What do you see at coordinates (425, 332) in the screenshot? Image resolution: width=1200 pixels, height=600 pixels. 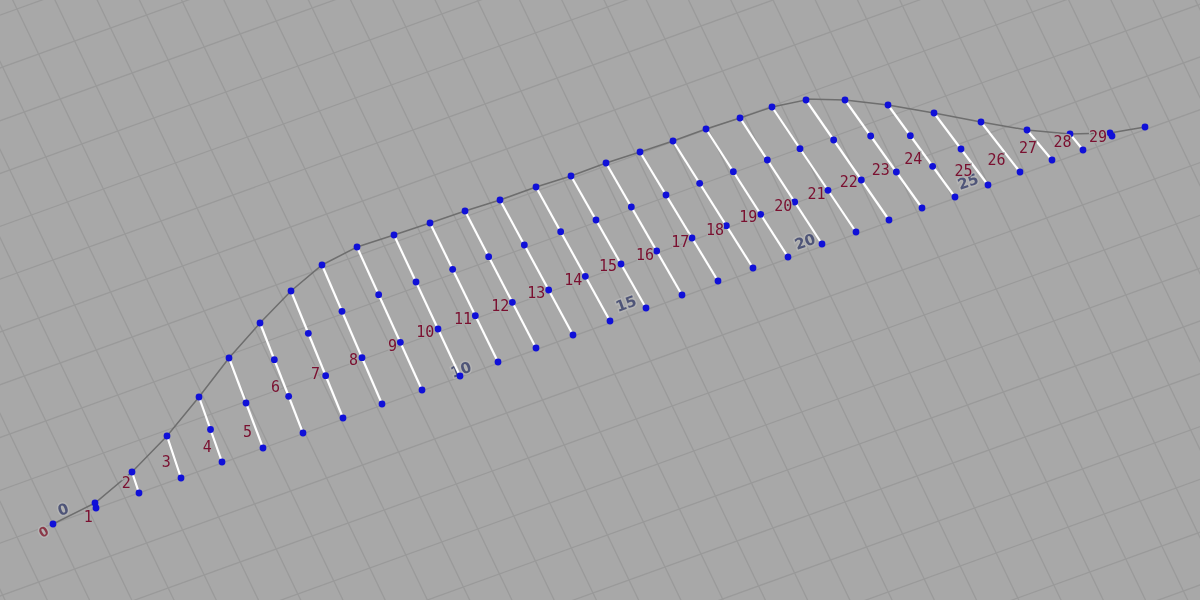 I see `station-label: 10` at bounding box center [425, 332].